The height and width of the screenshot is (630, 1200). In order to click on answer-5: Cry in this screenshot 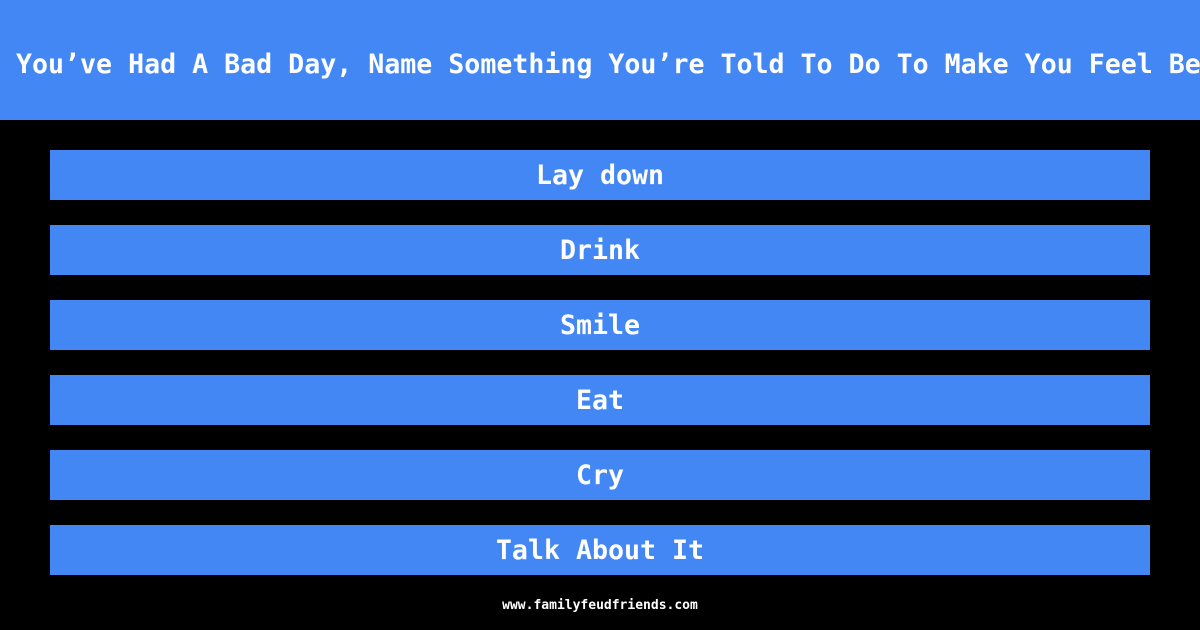, I will do `click(600, 475)`.